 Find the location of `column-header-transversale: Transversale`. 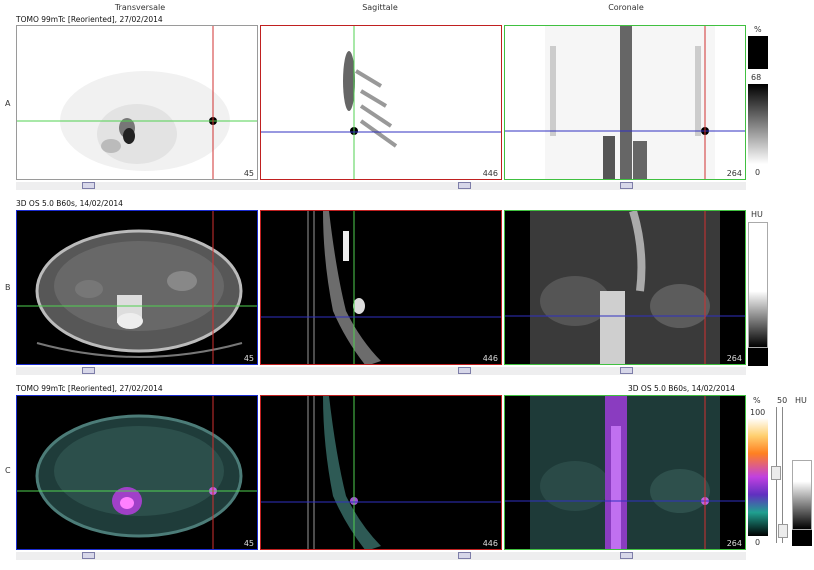

column-header-transversale: Transversale is located at coordinates (140, 7).